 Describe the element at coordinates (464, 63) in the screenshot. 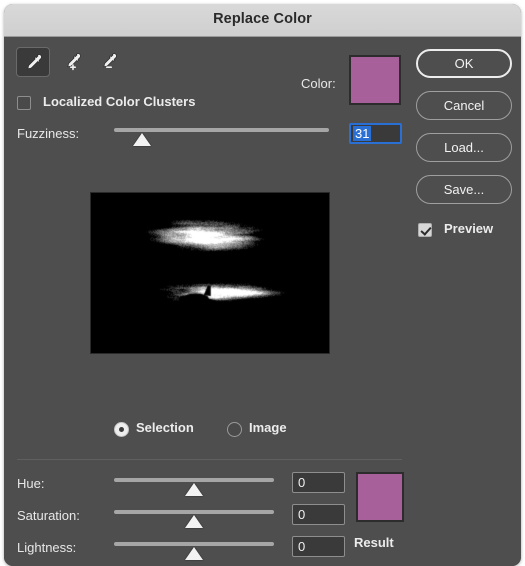

I see `ok-button: OK` at that location.